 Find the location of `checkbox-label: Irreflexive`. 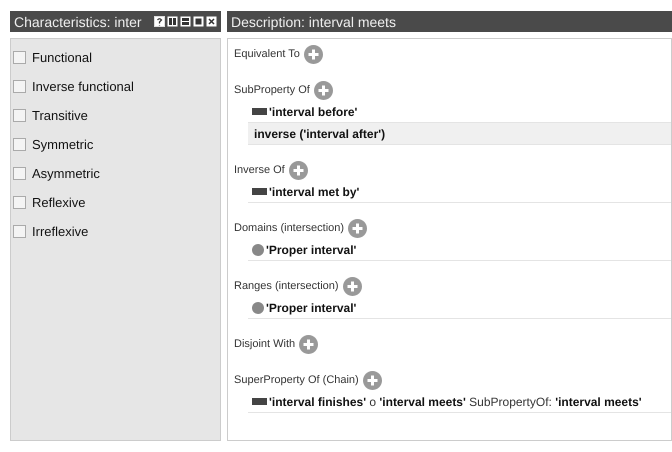

checkbox-label: Irreflexive is located at coordinates (60, 231).